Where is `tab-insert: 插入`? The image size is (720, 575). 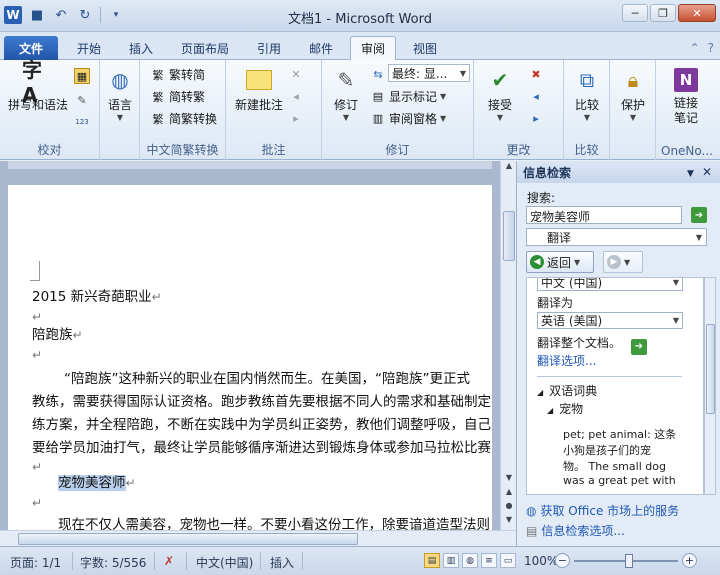
tab-insert: 插入 is located at coordinates (141, 48).